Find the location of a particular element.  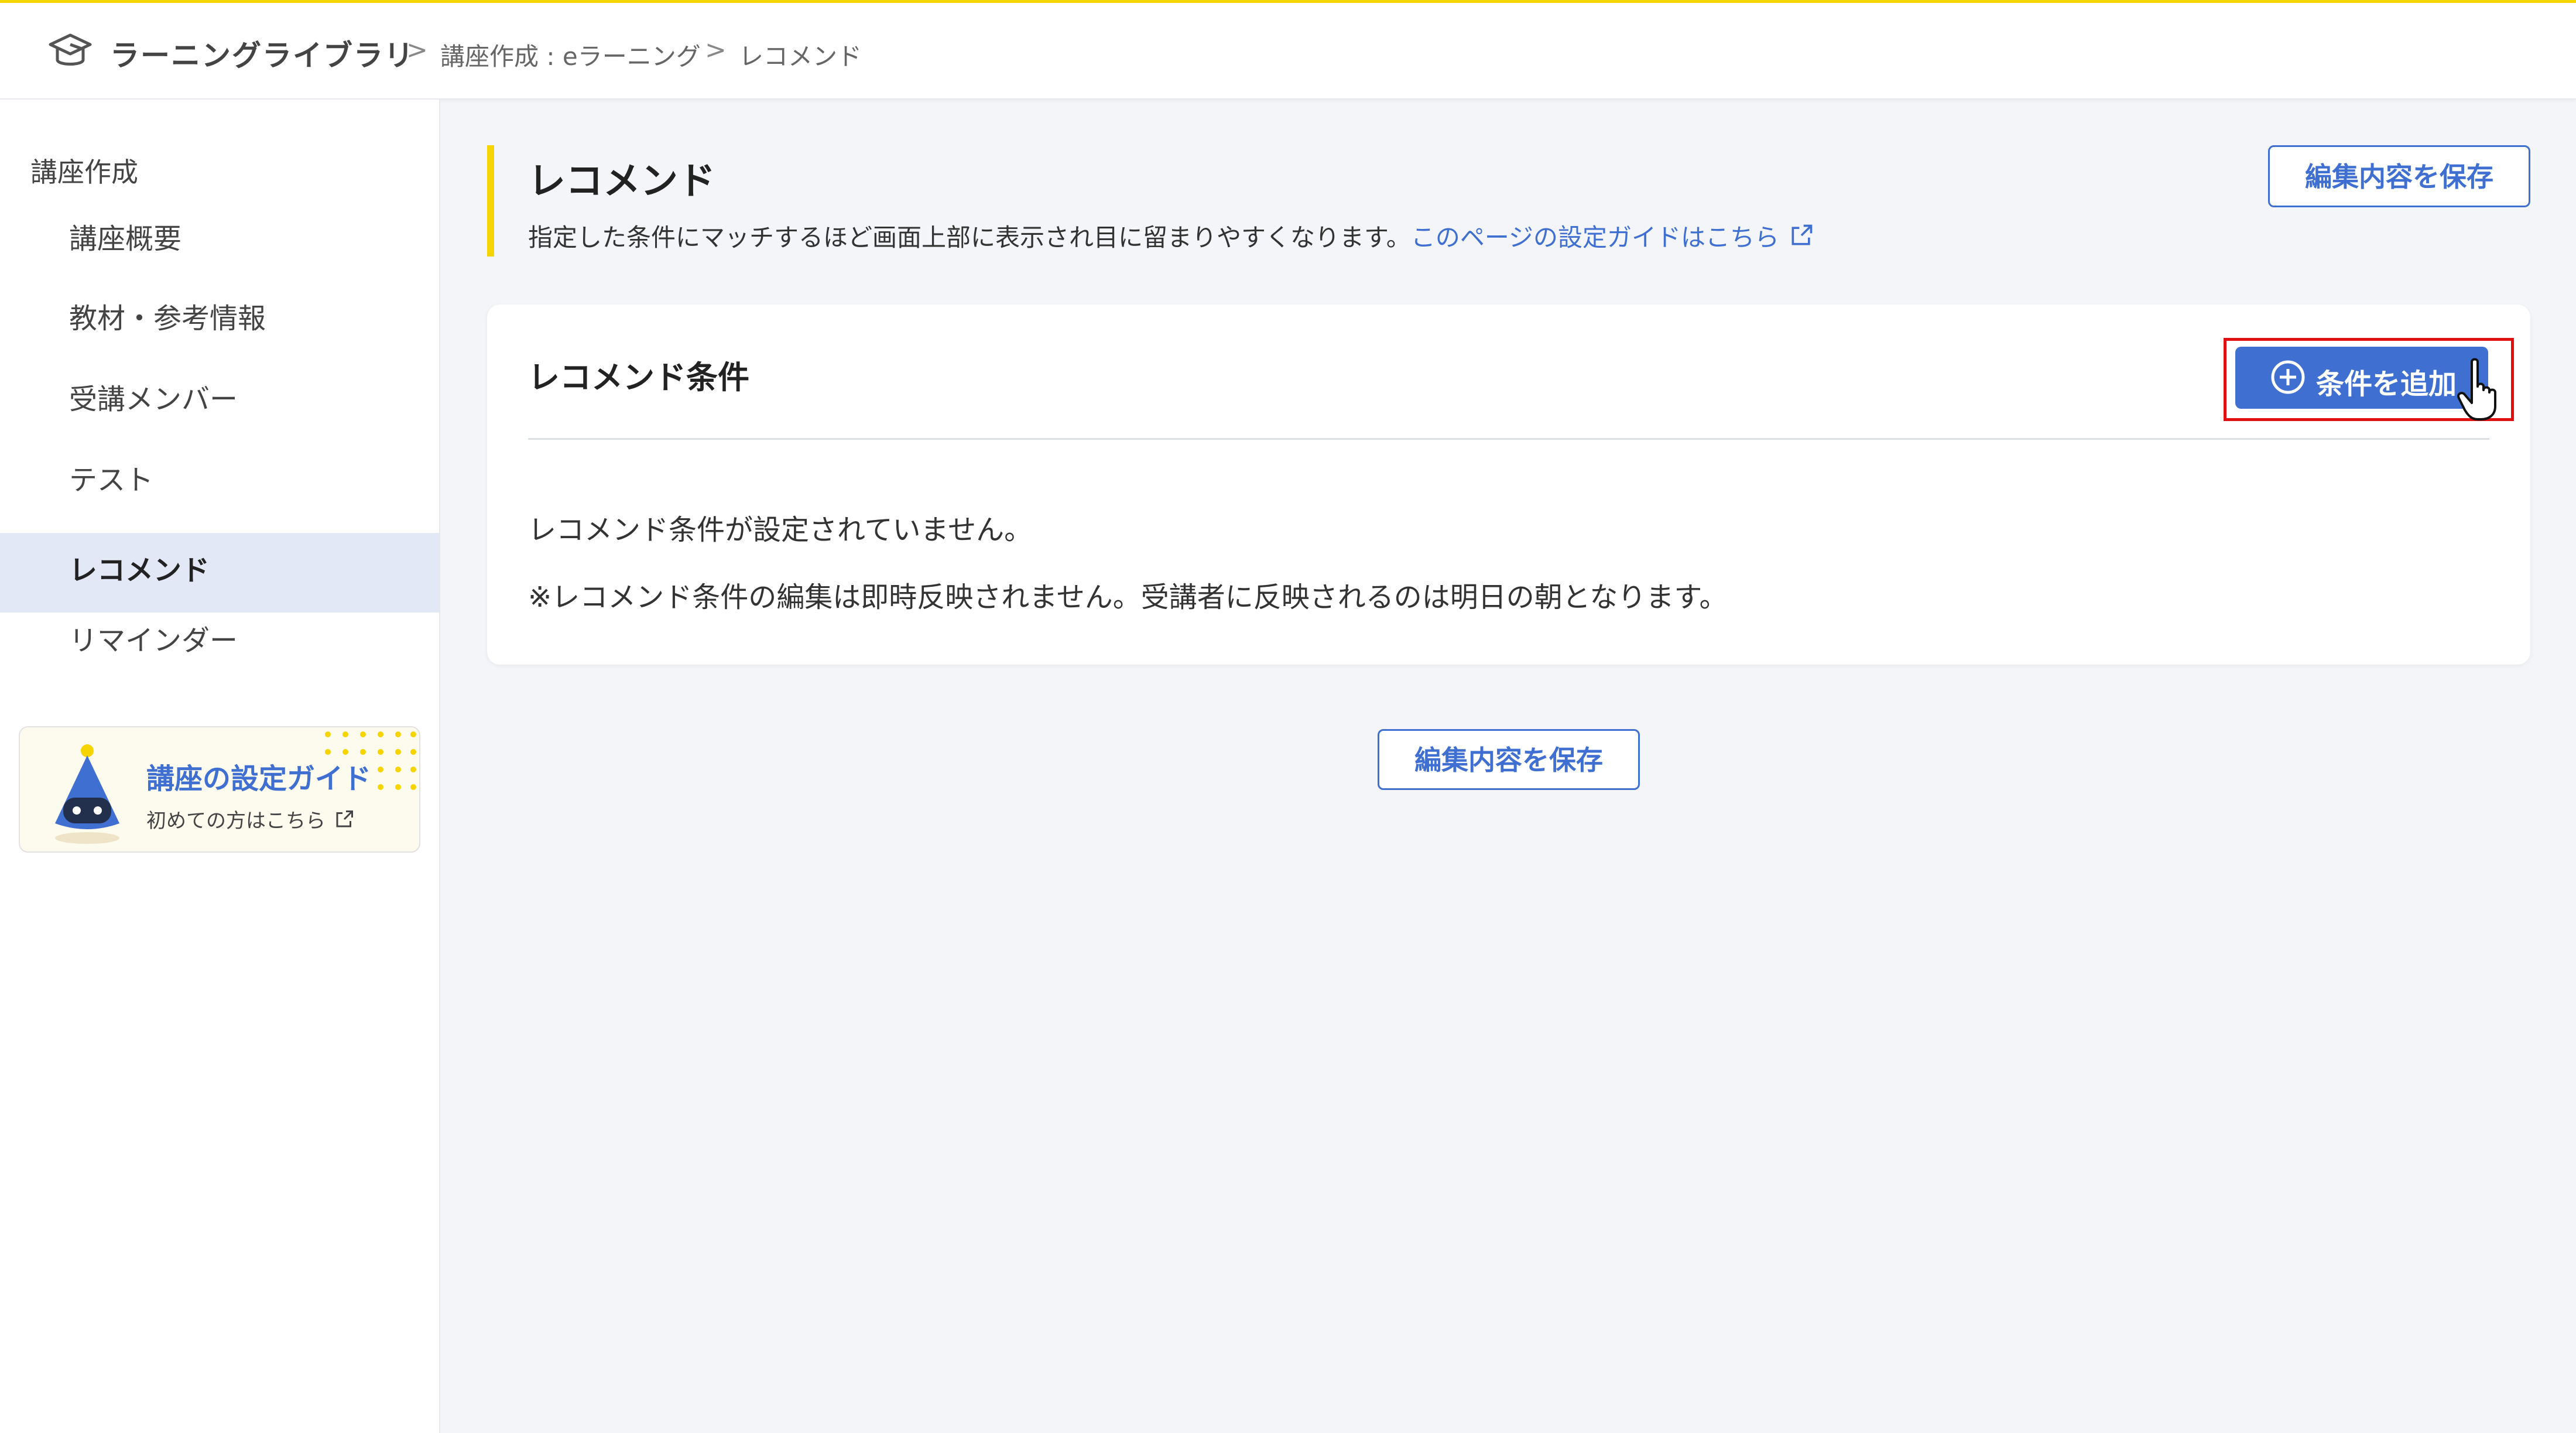

title-accent-bar is located at coordinates (490, 200).